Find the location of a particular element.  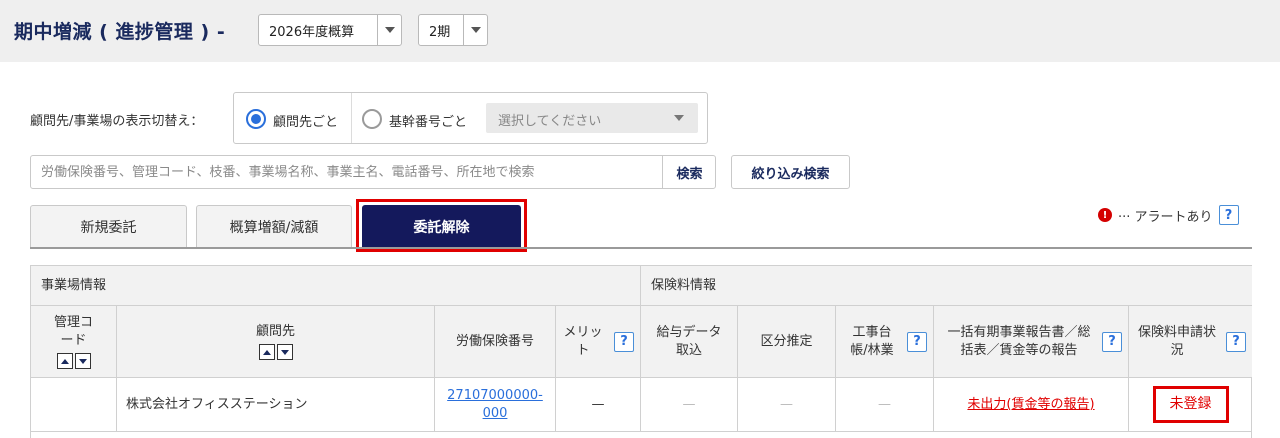

filter-search-button: 絞り込み検索 is located at coordinates (790, 172).